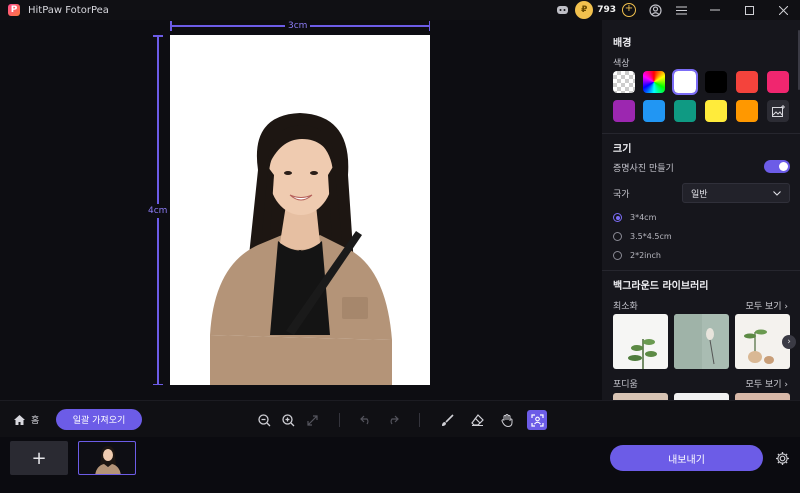  I want to click on filmstrip: + 내보내기, so click(400, 465).